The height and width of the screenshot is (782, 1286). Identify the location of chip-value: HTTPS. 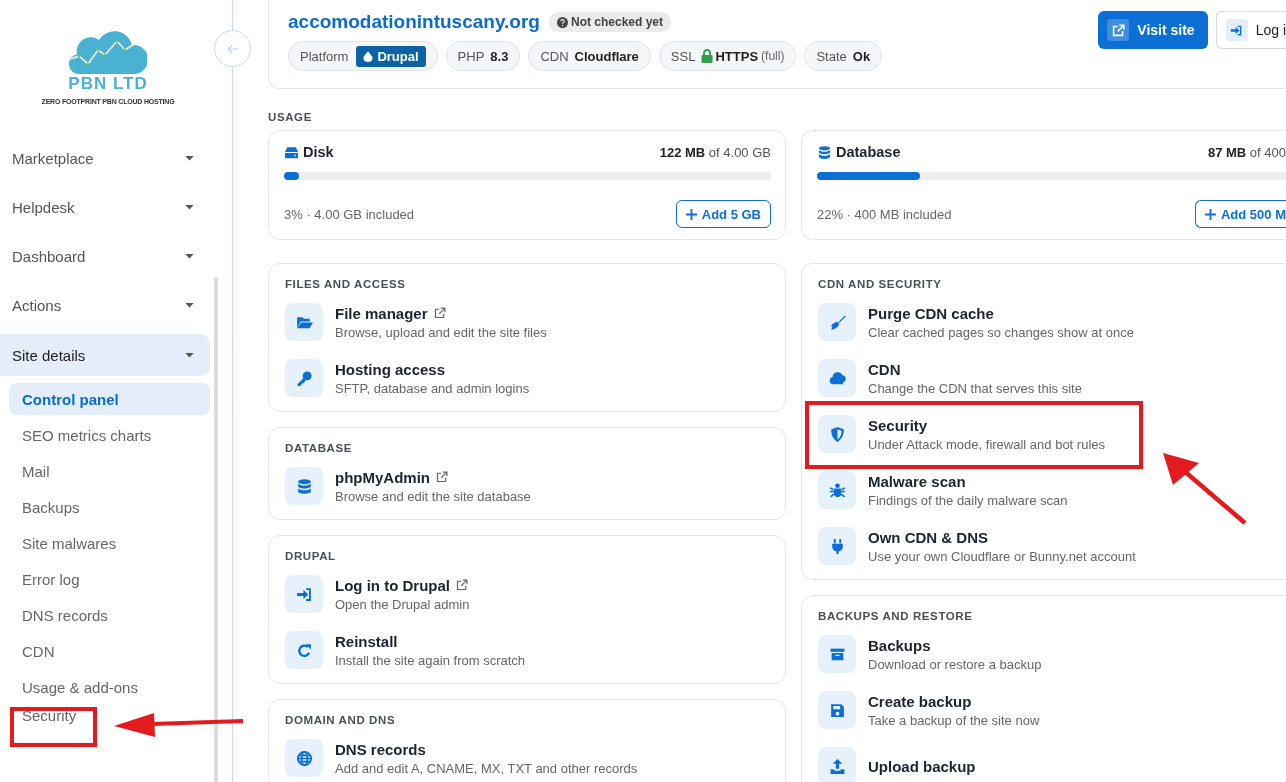
(737, 56).